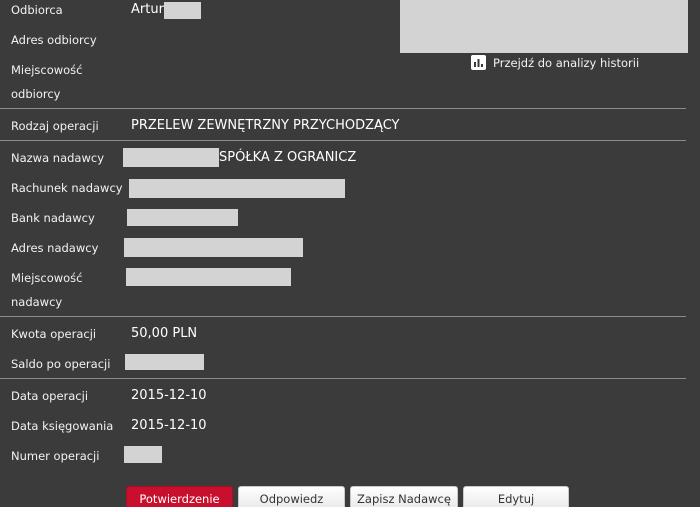 Image resolution: width=700 pixels, height=512 pixels. What do you see at coordinates (478, 62) in the screenshot?
I see `bar-chart-icon` at bounding box center [478, 62].